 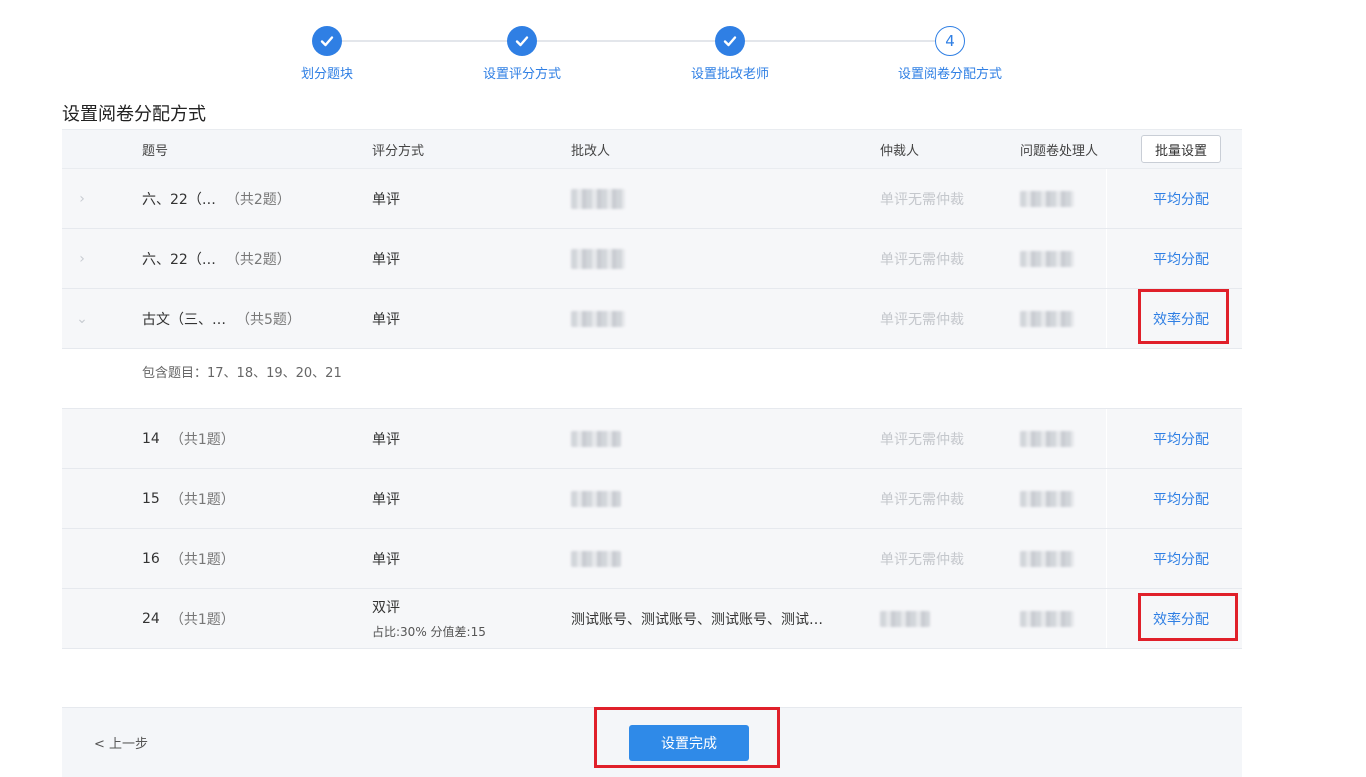 I want to click on batch-settings-button: 批量设置, so click(x=1181, y=149).